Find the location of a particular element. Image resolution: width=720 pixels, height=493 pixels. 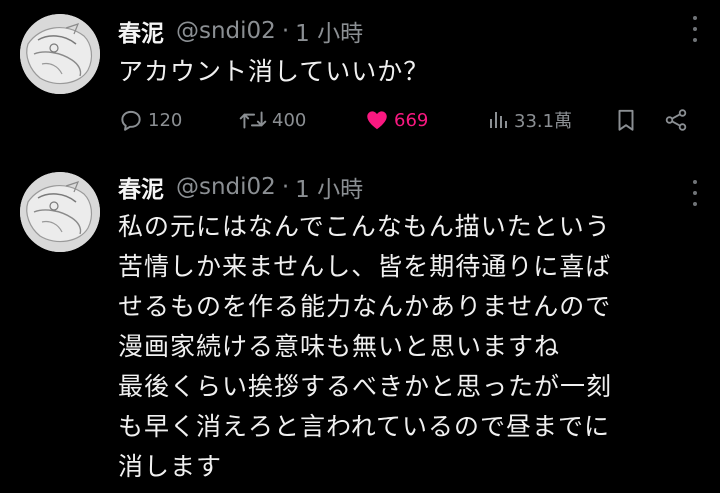

post-text: アカウント消していいか？ is located at coordinates (274, 71).